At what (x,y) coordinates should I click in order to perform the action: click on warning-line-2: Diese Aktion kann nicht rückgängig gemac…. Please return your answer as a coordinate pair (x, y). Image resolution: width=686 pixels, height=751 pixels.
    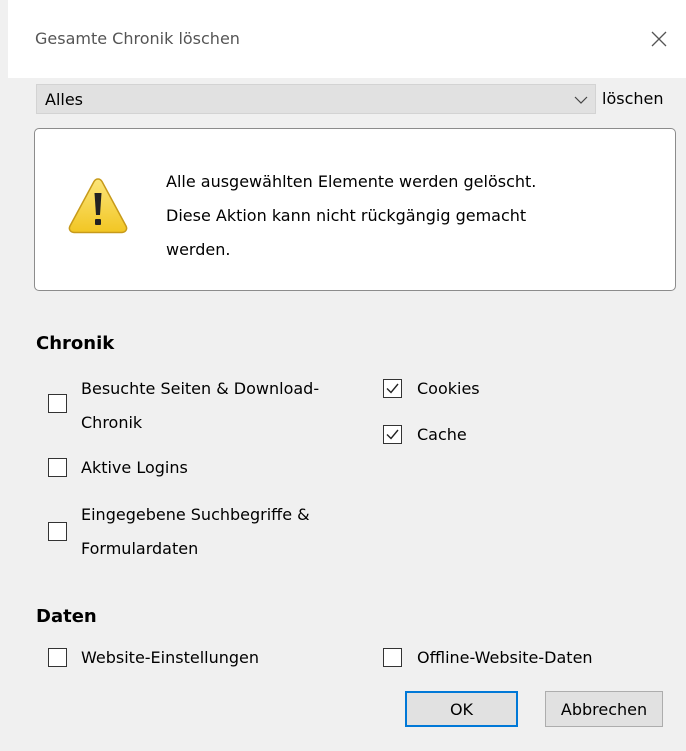
    Looking at the image, I should click on (346, 215).